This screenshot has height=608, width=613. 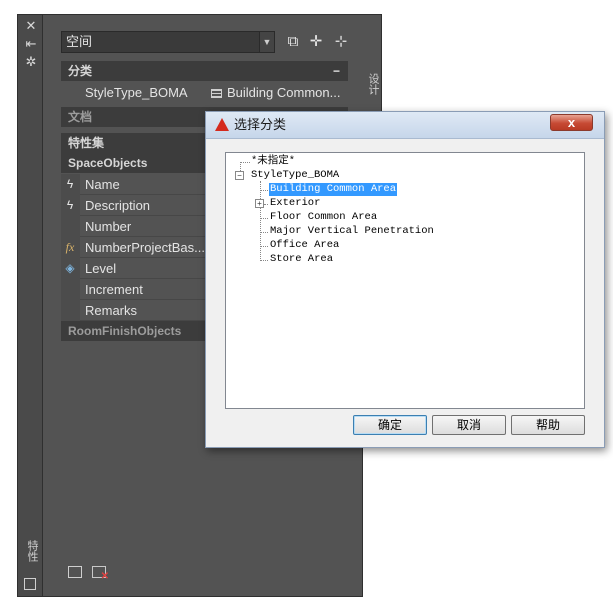 I want to click on toggle-pickadd-icon: ⊹, so click(x=341, y=42).